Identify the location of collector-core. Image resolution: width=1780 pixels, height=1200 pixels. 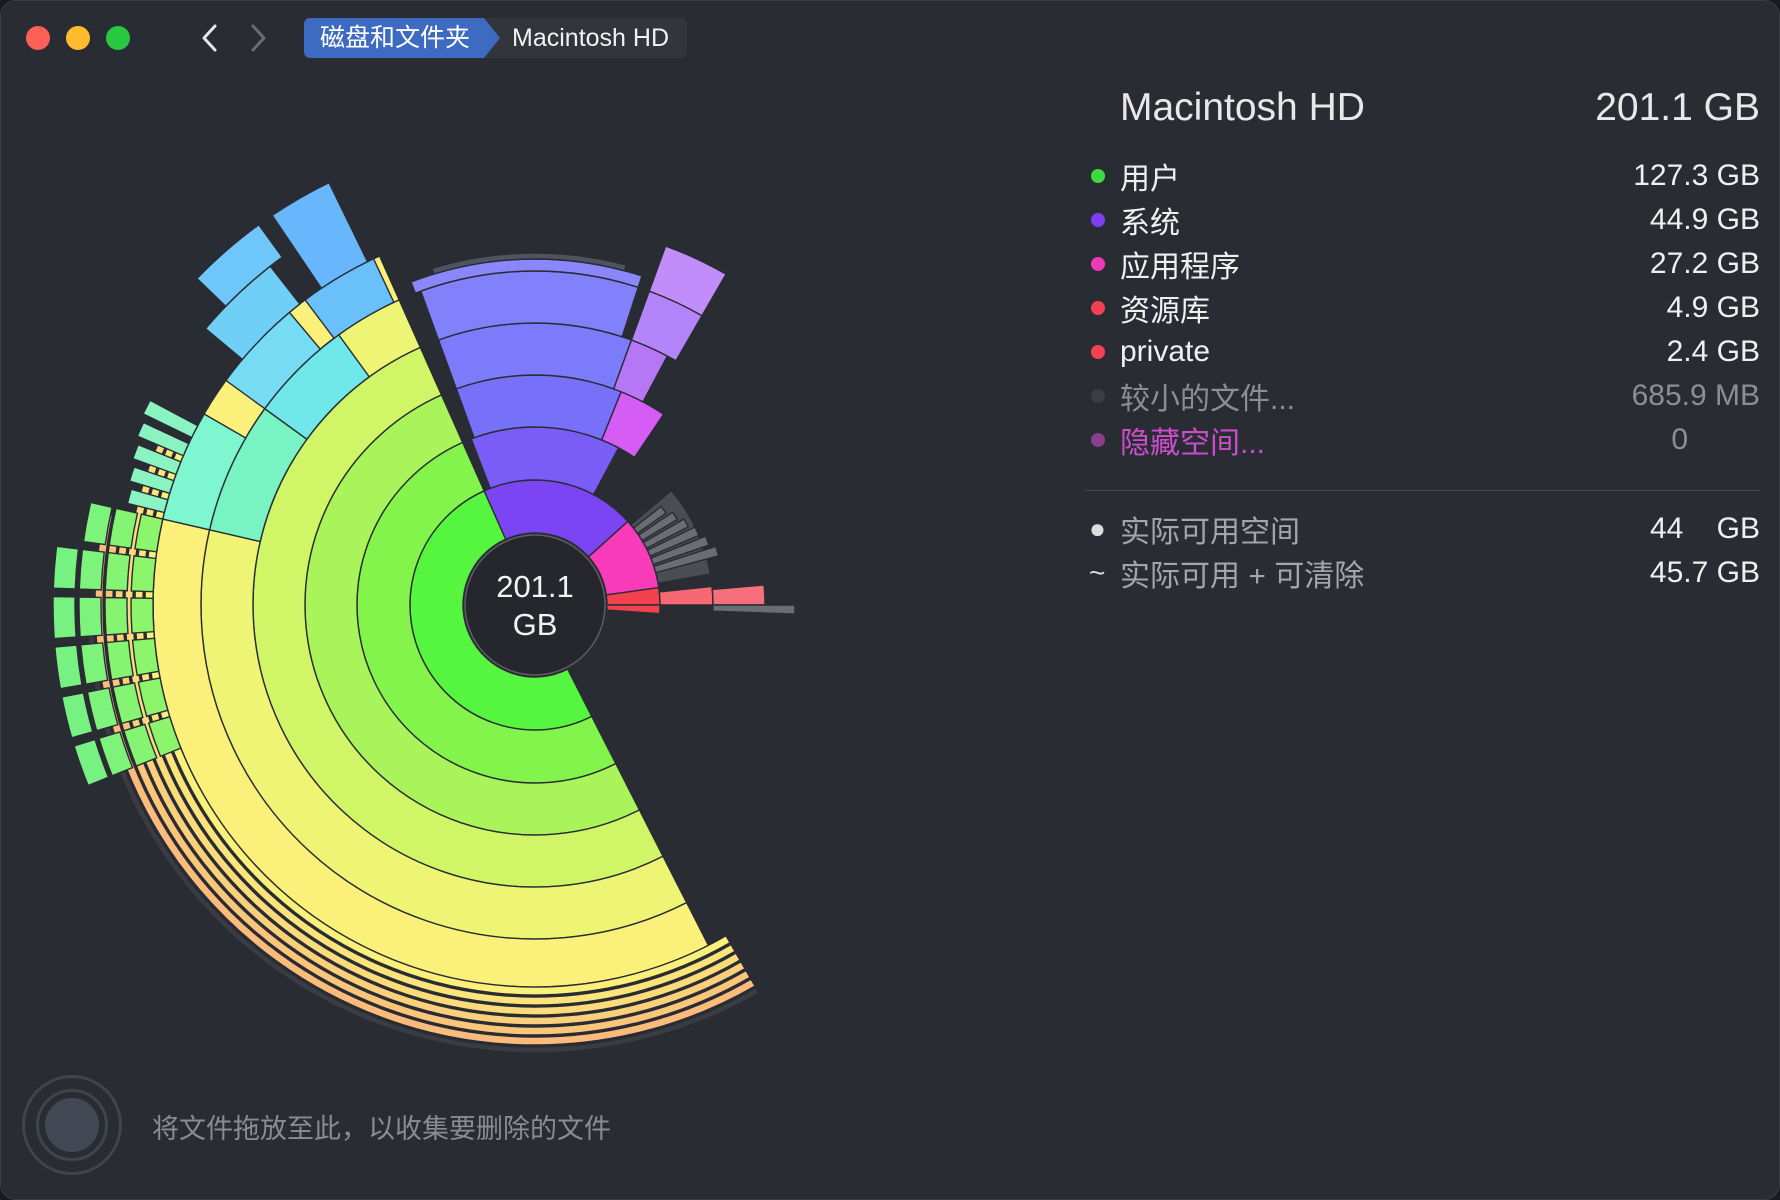
(72, 1125).